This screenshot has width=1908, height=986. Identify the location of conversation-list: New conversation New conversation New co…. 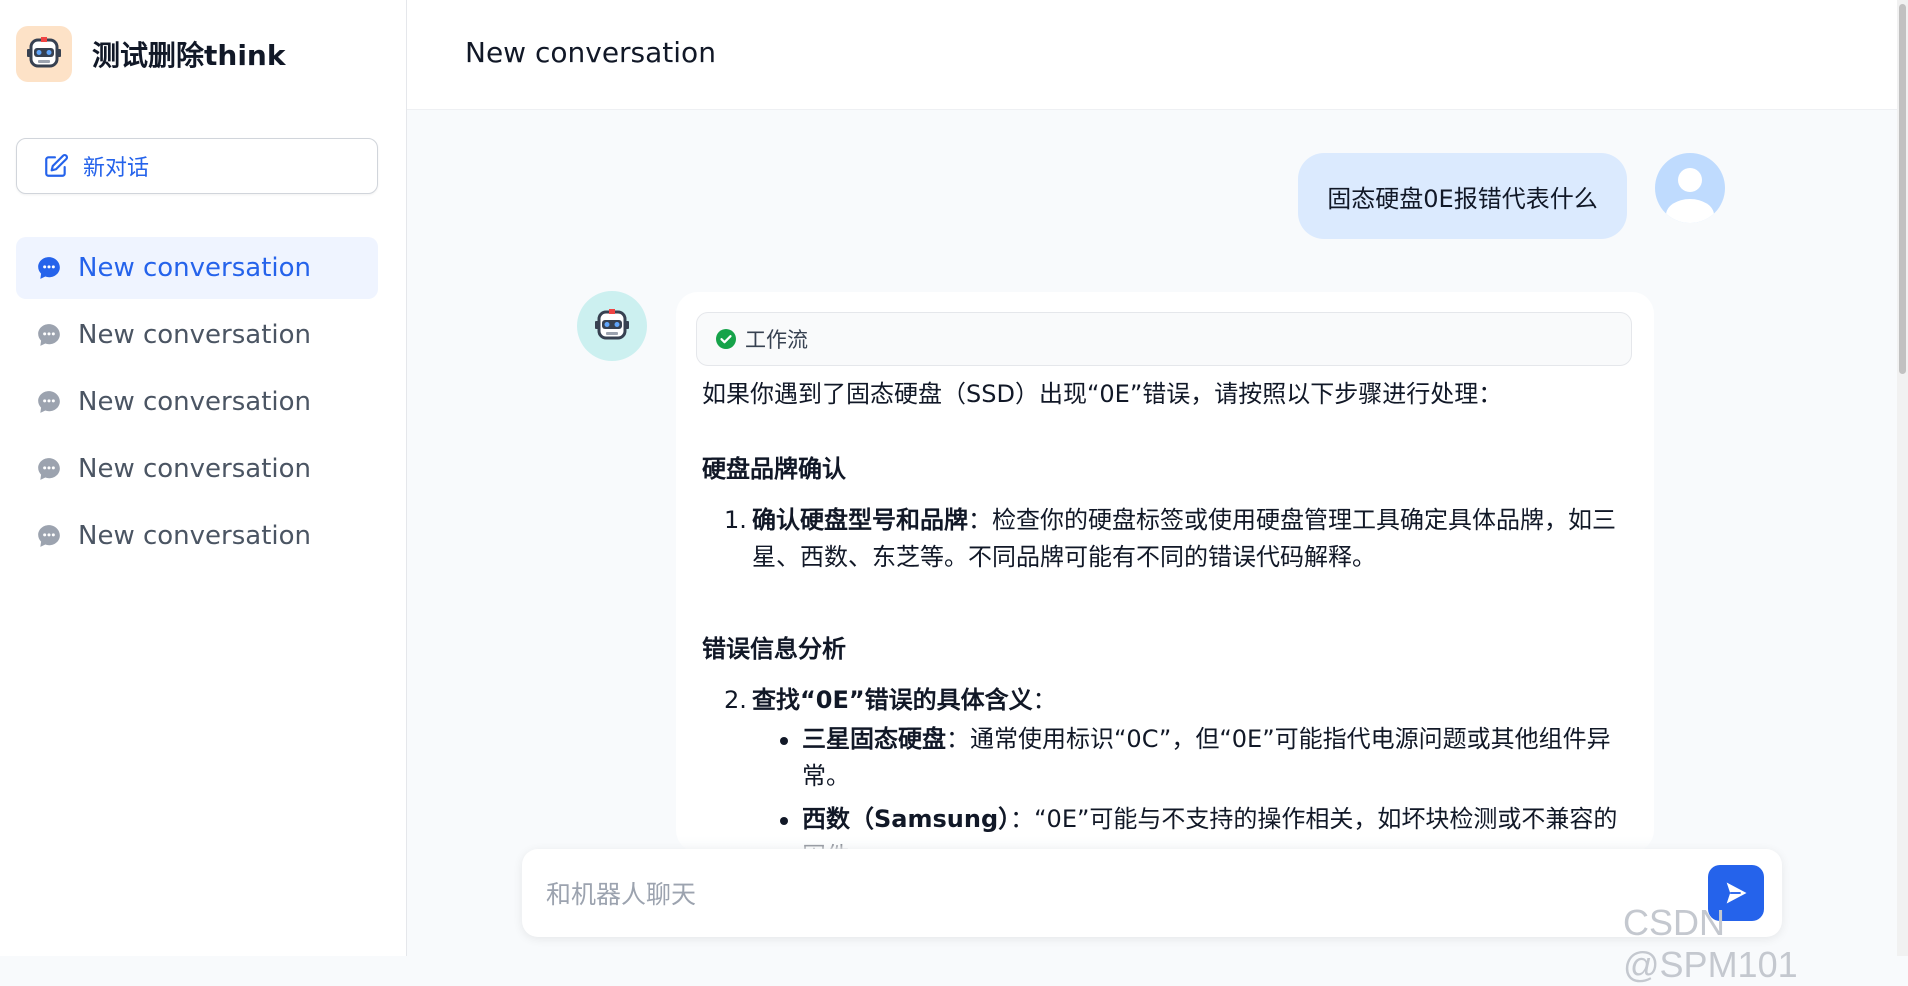
(197, 404).